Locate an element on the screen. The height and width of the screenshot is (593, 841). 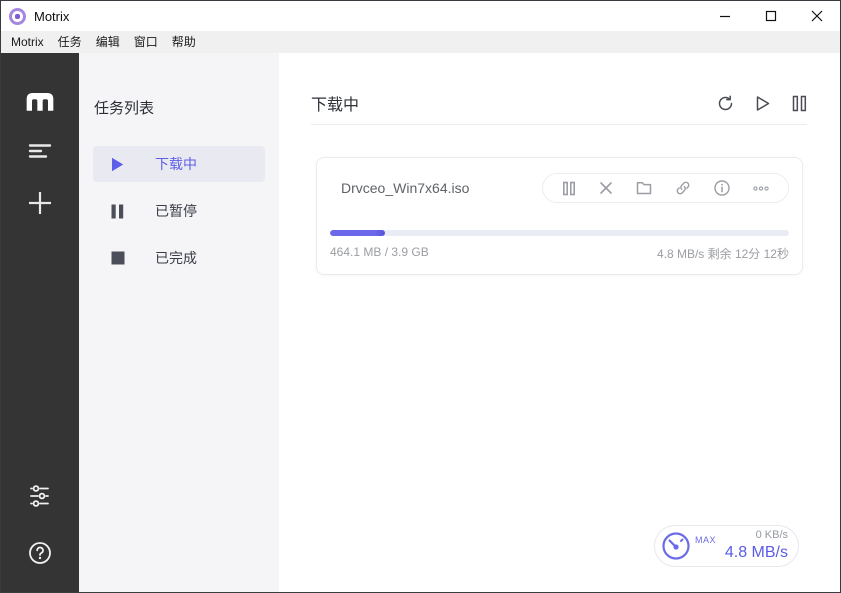
settings-icon is located at coordinates (40, 496).